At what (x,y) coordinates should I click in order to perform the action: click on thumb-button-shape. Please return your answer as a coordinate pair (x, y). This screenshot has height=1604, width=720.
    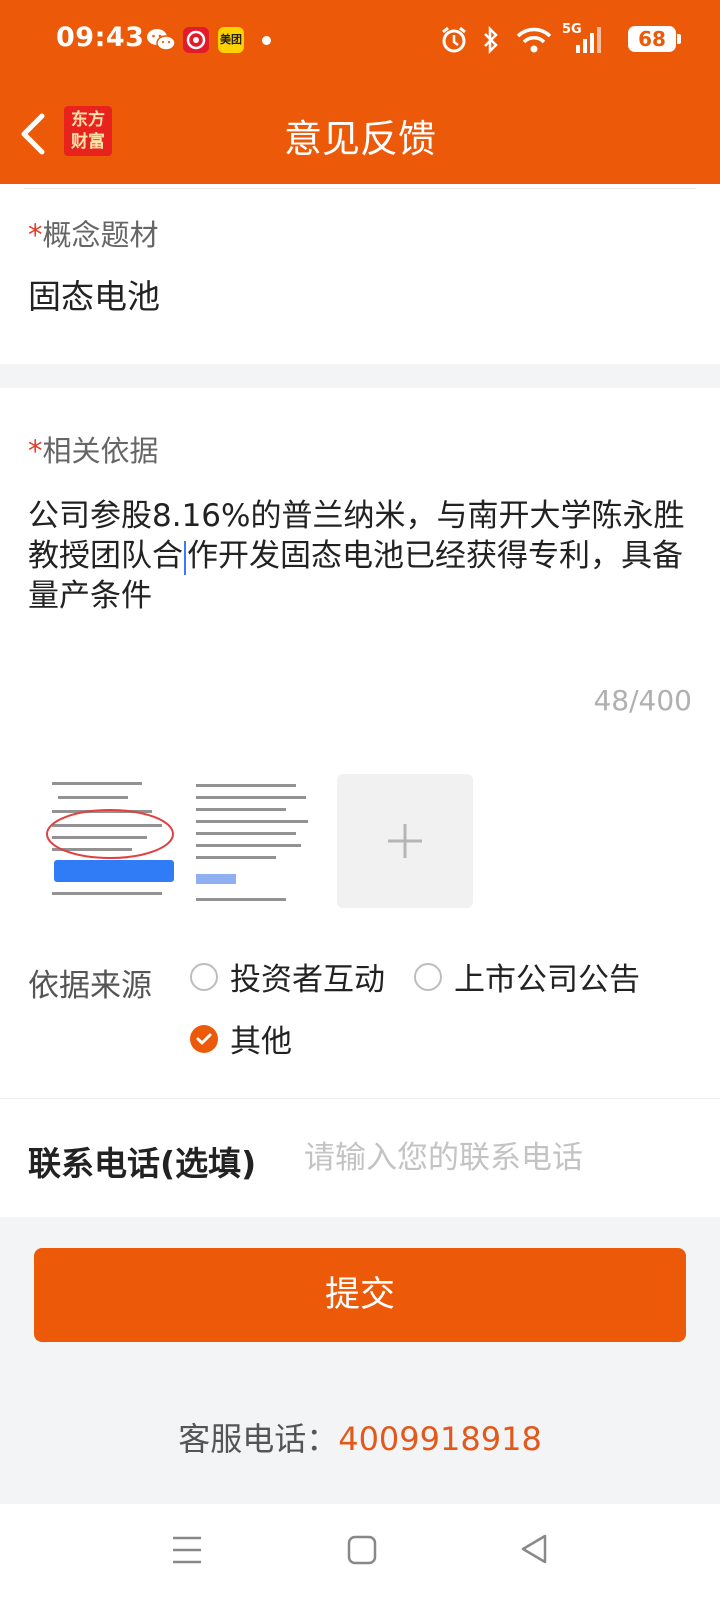
    Looking at the image, I should click on (114, 871).